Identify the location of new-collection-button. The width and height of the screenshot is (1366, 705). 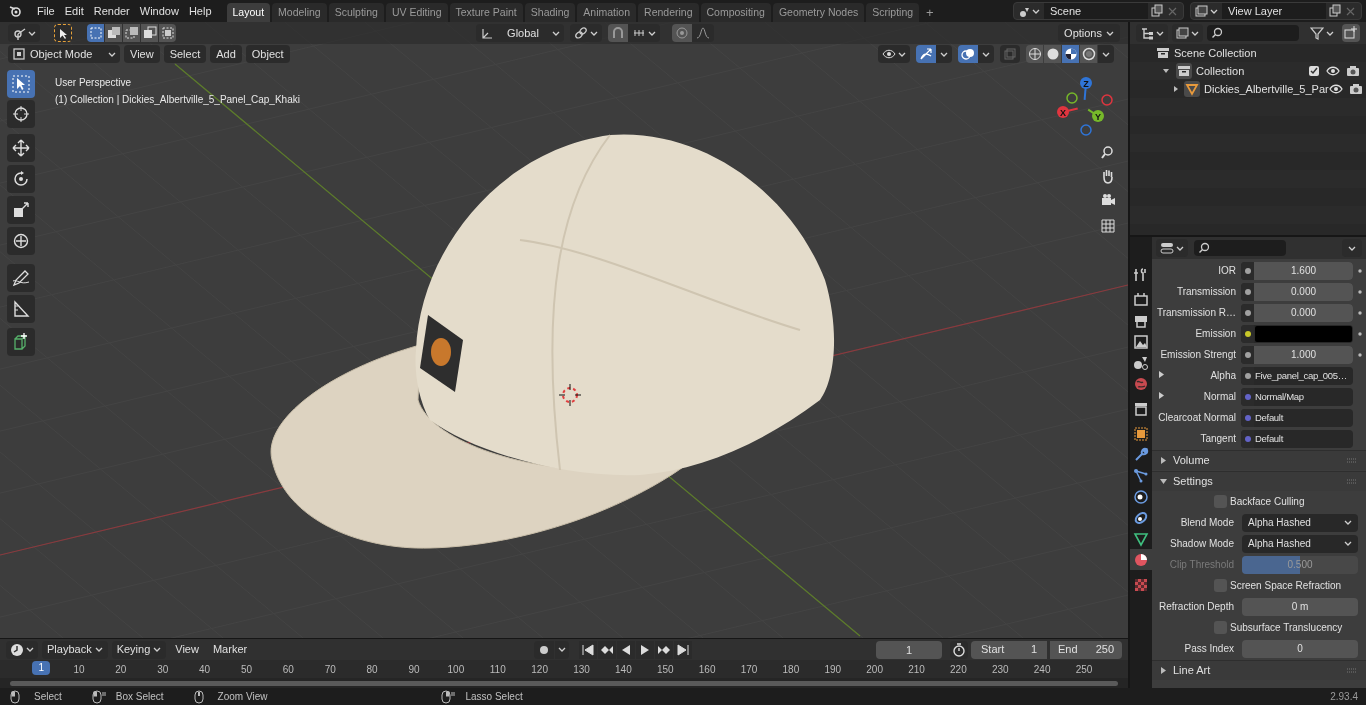
(1351, 33).